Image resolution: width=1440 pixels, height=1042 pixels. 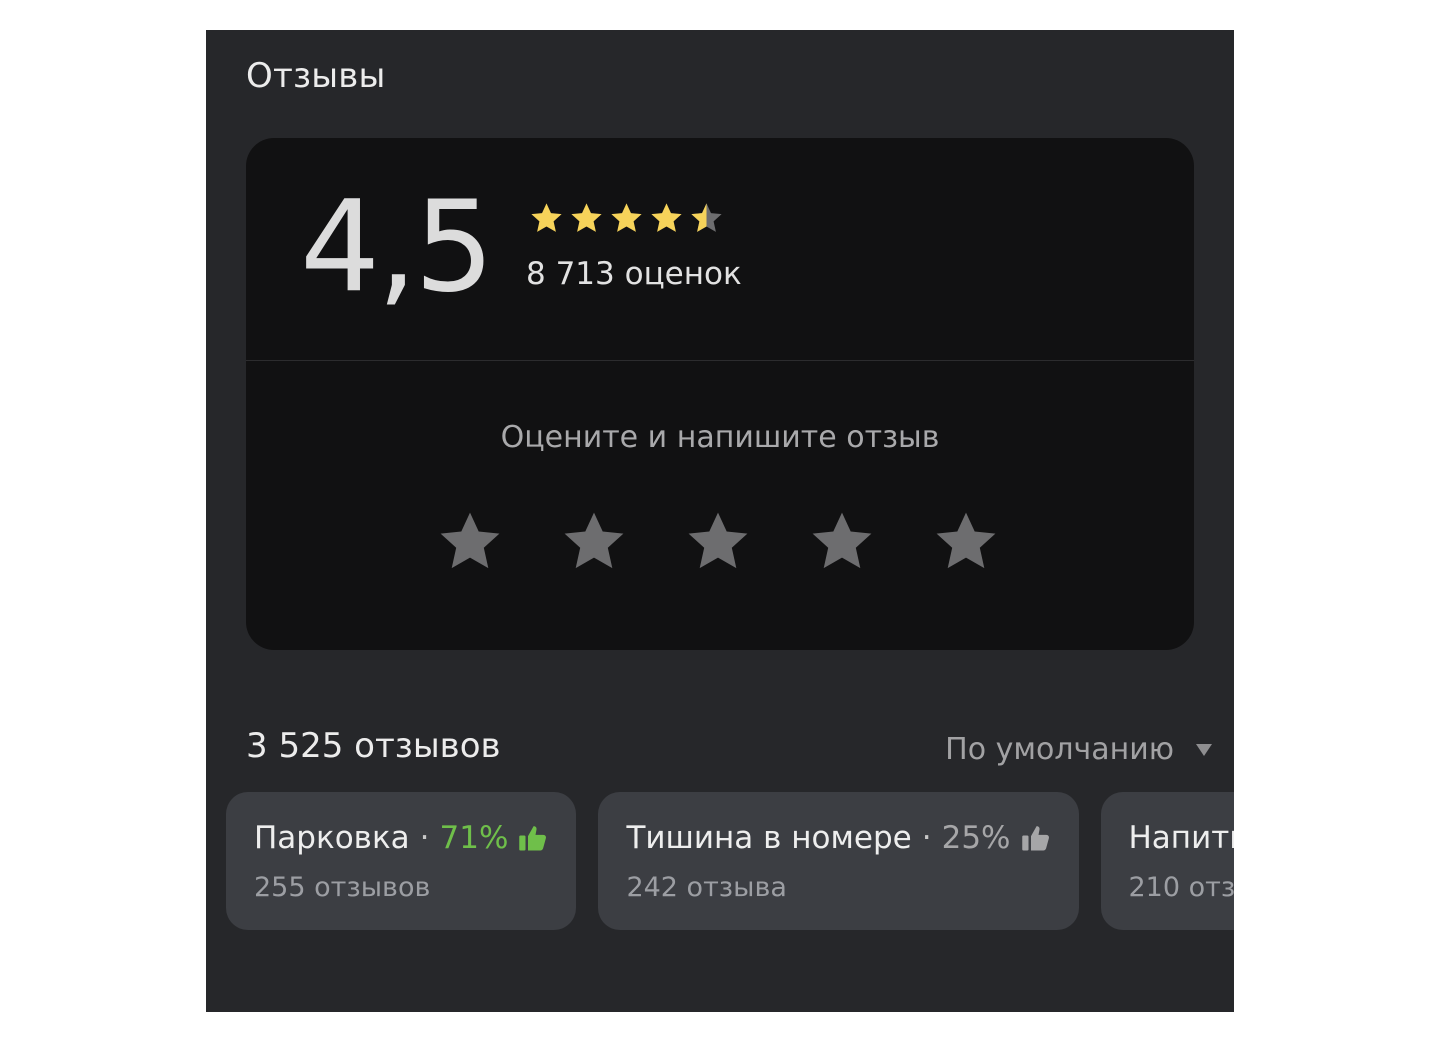 I want to click on aspect-chip-parking: Парковка · 71% 255 отзывов, so click(x=401, y=861).